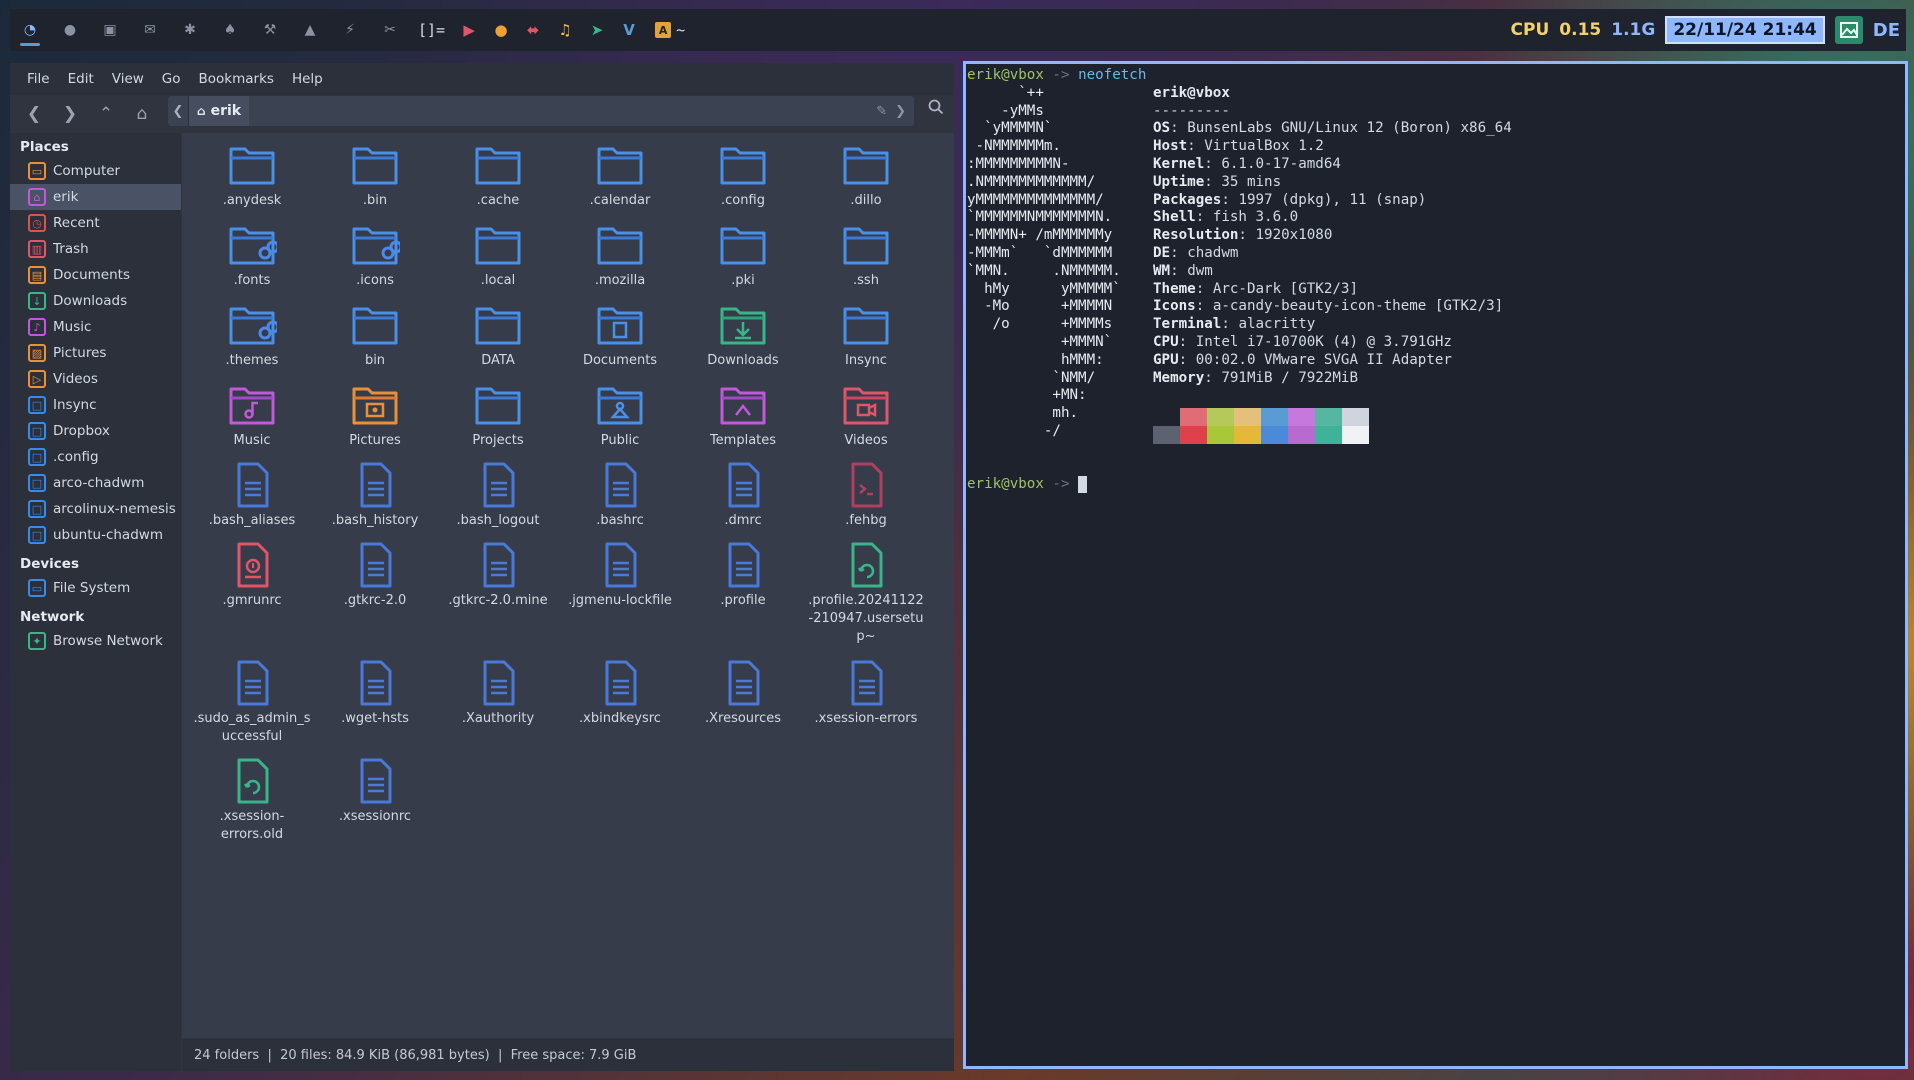  Describe the element at coordinates (270, 30) in the screenshot. I see `tag-7: ⚒` at that location.